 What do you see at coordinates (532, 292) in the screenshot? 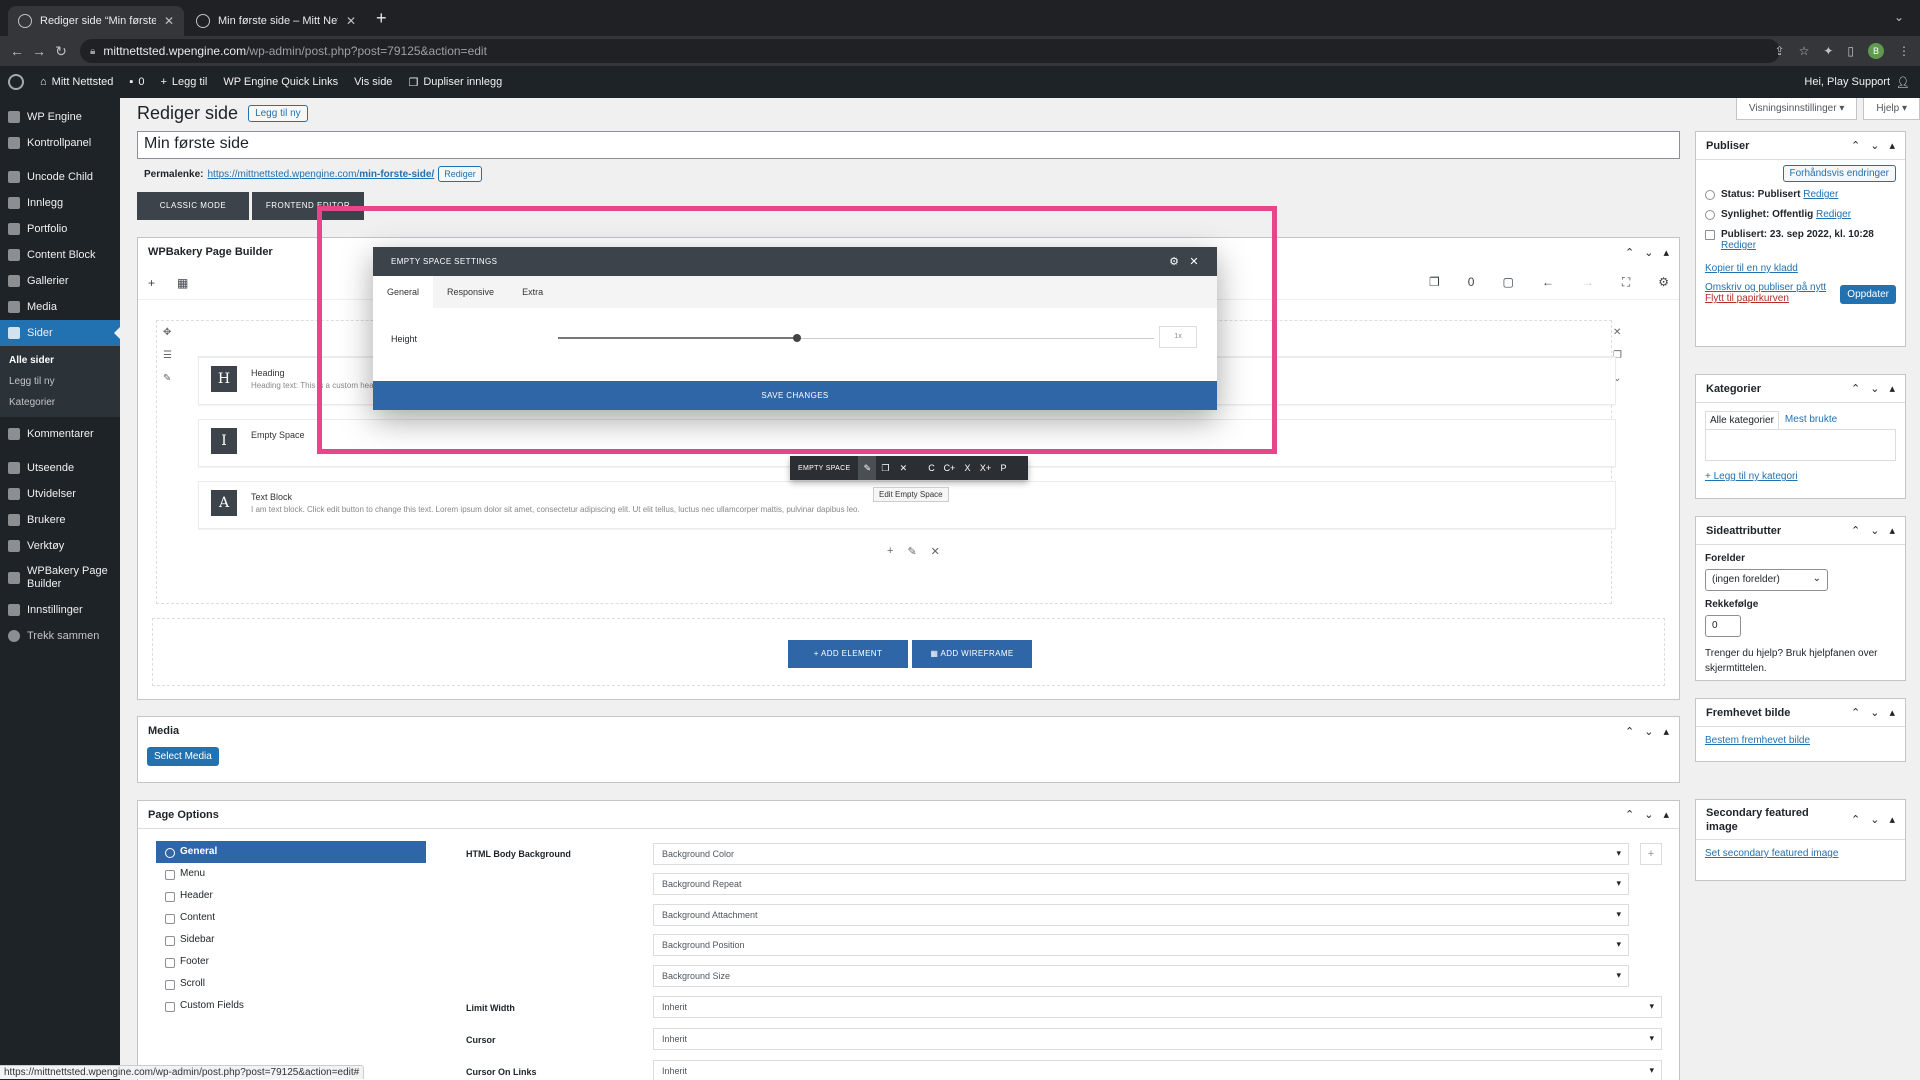
I see `modal-tab-extra: Extra` at bounding box center [532, 292].